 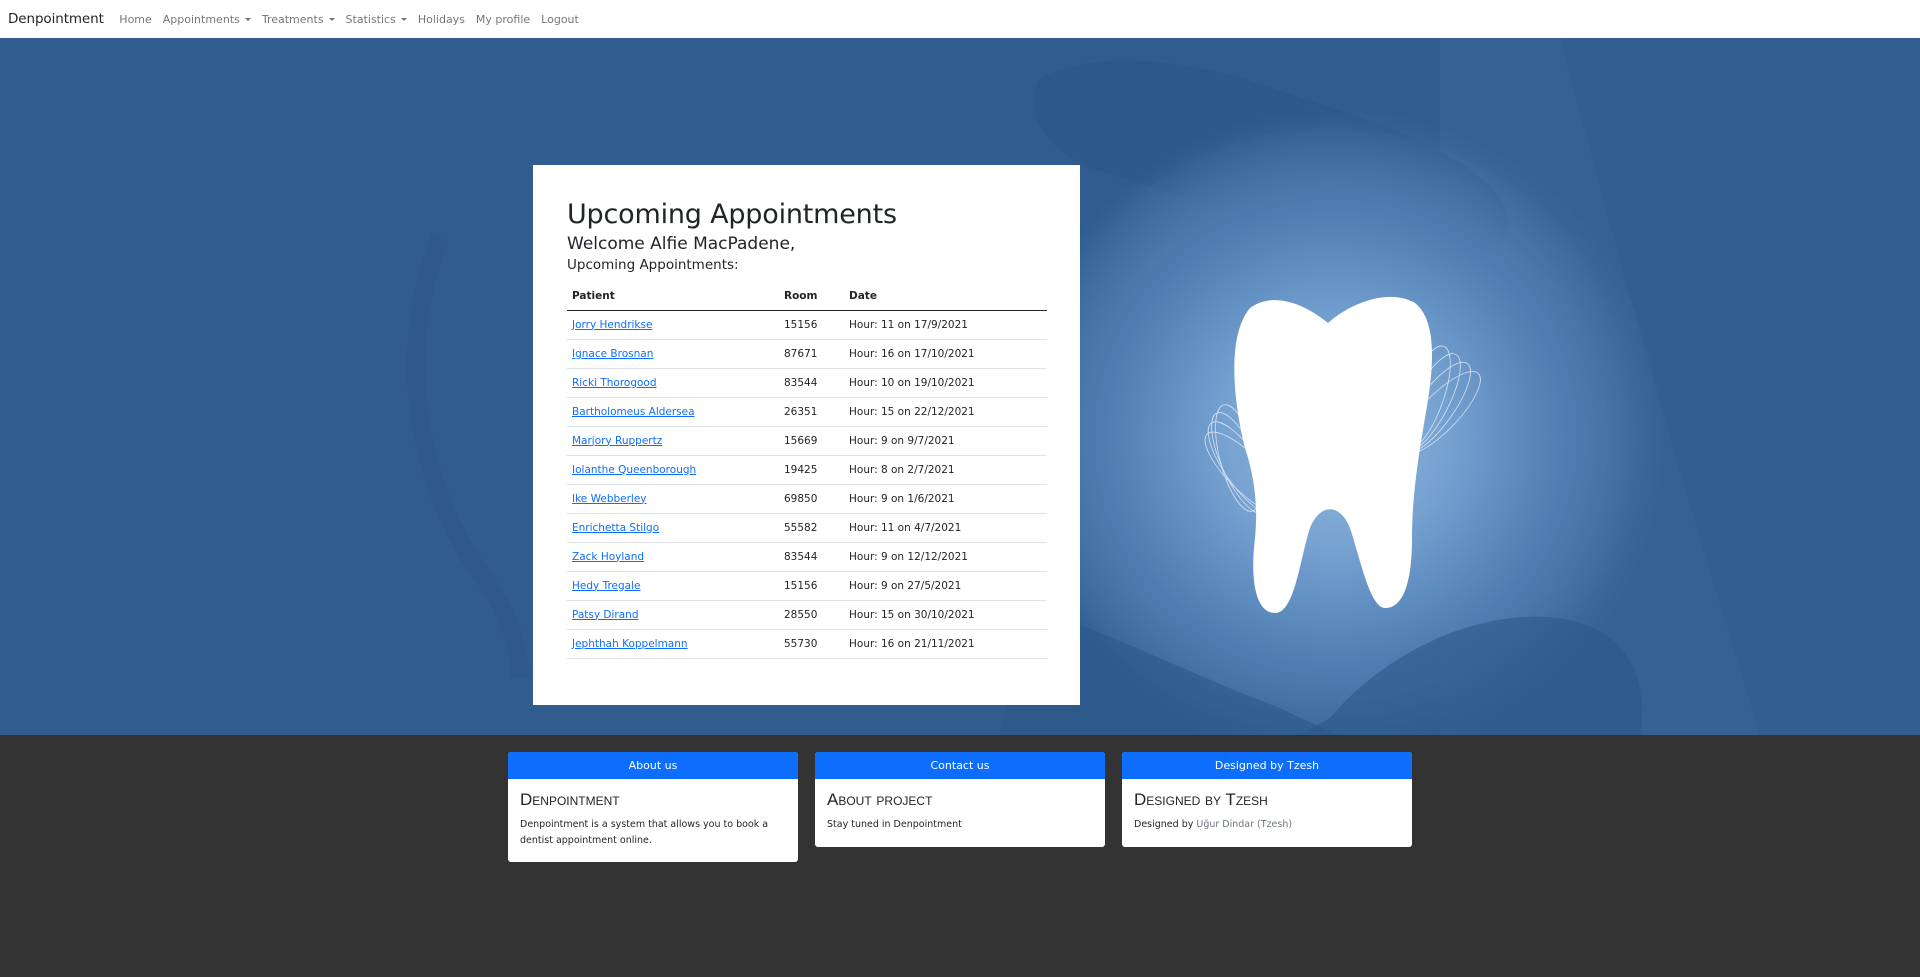 What do you see at coordinates (880, 799) in the screenshot?
I see `footer-card-title: About project` at bounding box center [880, 799].